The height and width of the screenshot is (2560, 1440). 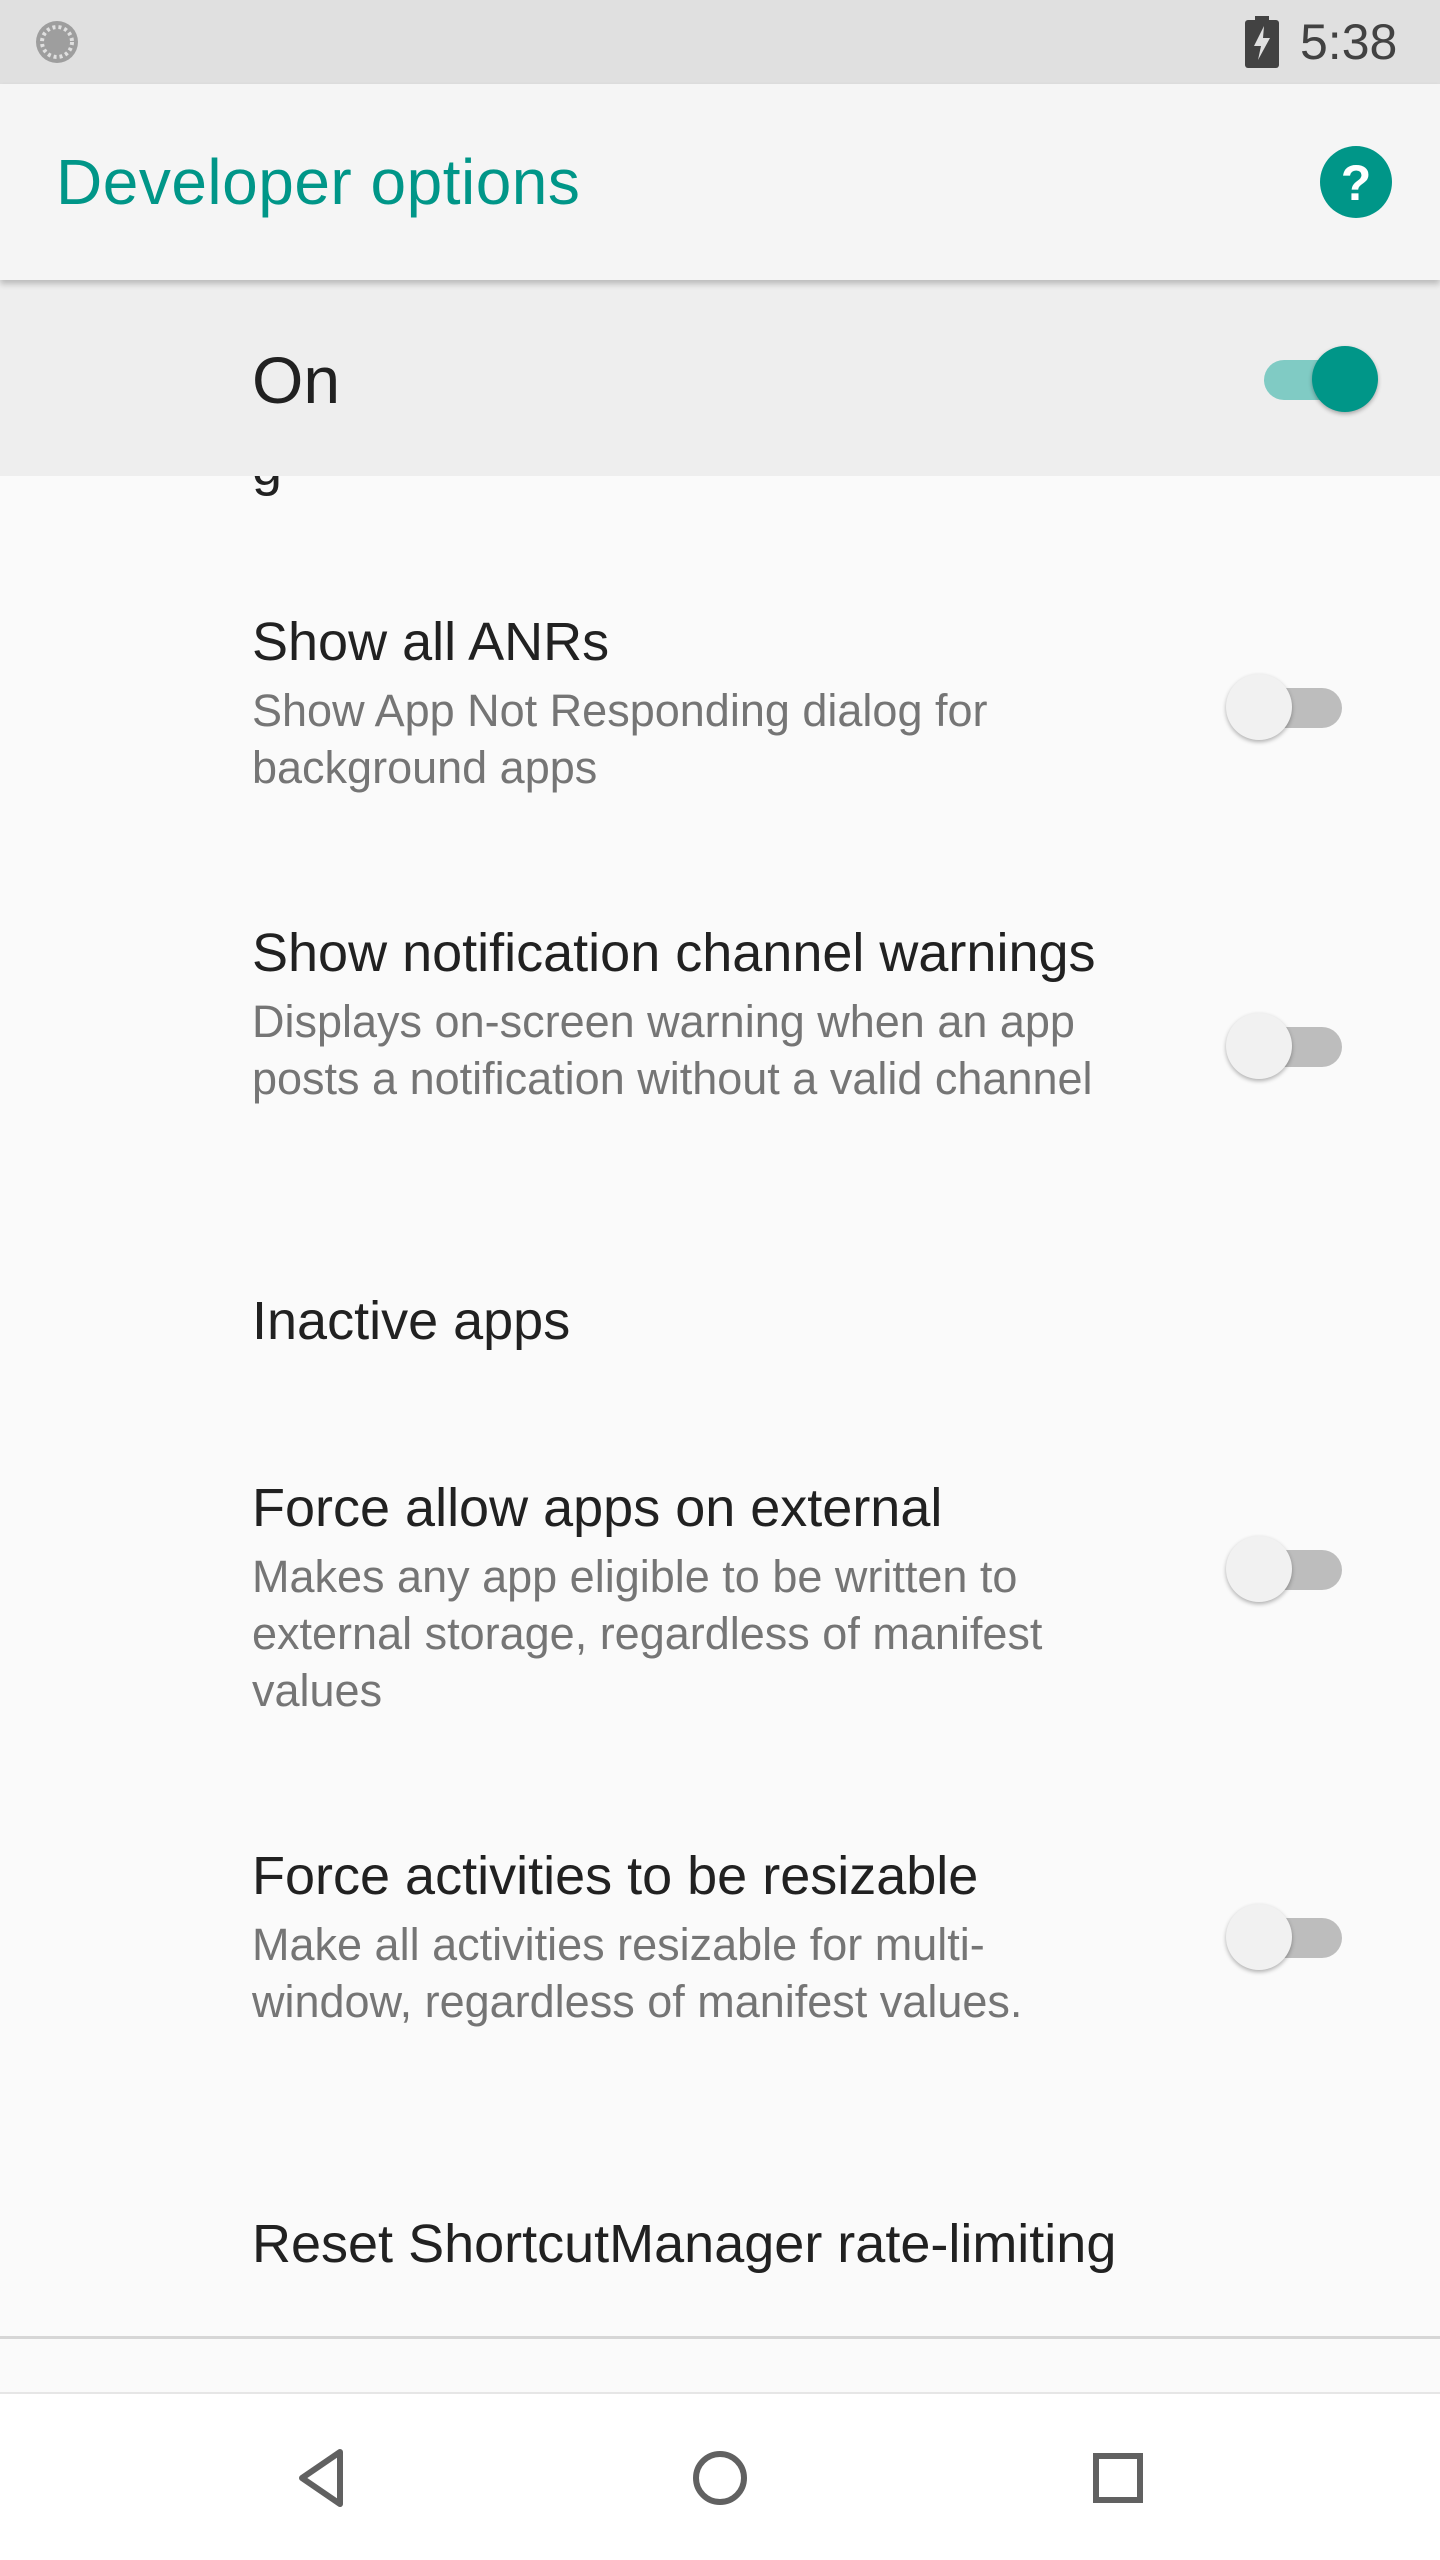 What do you see at coordinates (674, 953) in the screenshot?
I see `setting-title: Show notification channel warnings` at bounding box center [674, 953].